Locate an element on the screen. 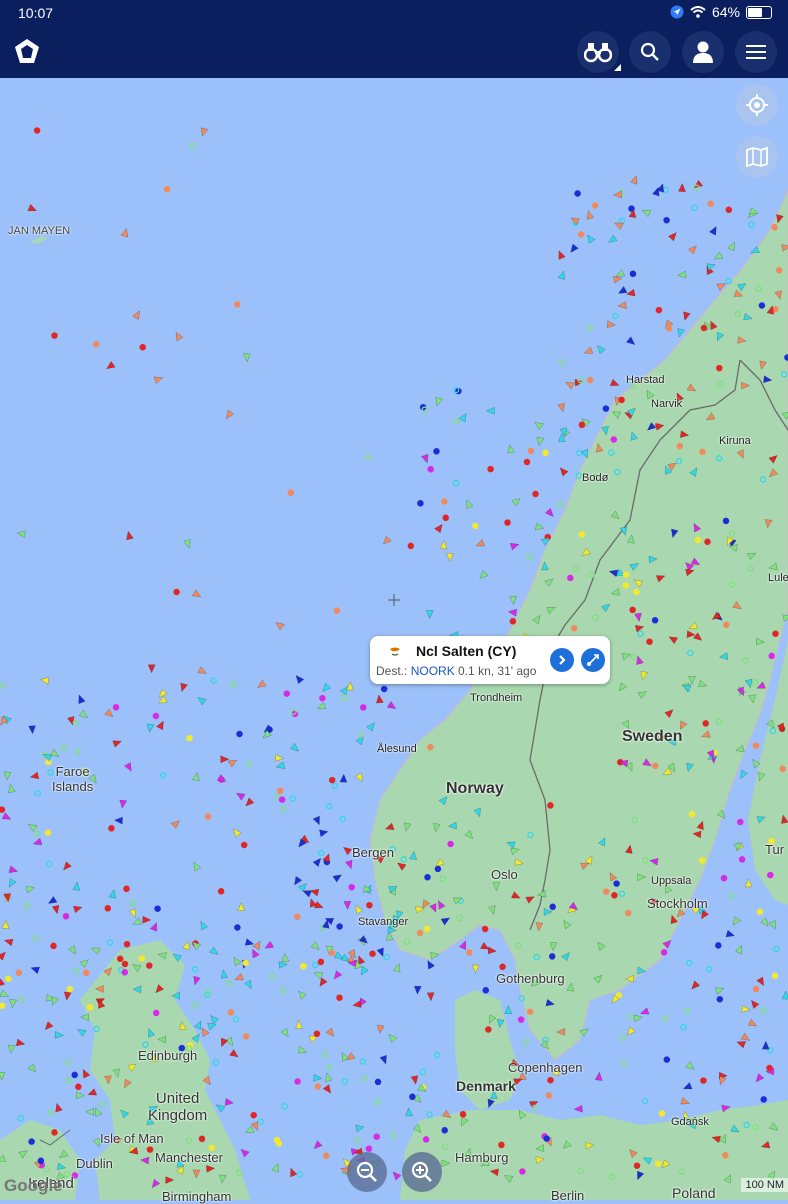 This screenshot has height=1204, width=788. main-menu-button is located at coordinates (756, 52).